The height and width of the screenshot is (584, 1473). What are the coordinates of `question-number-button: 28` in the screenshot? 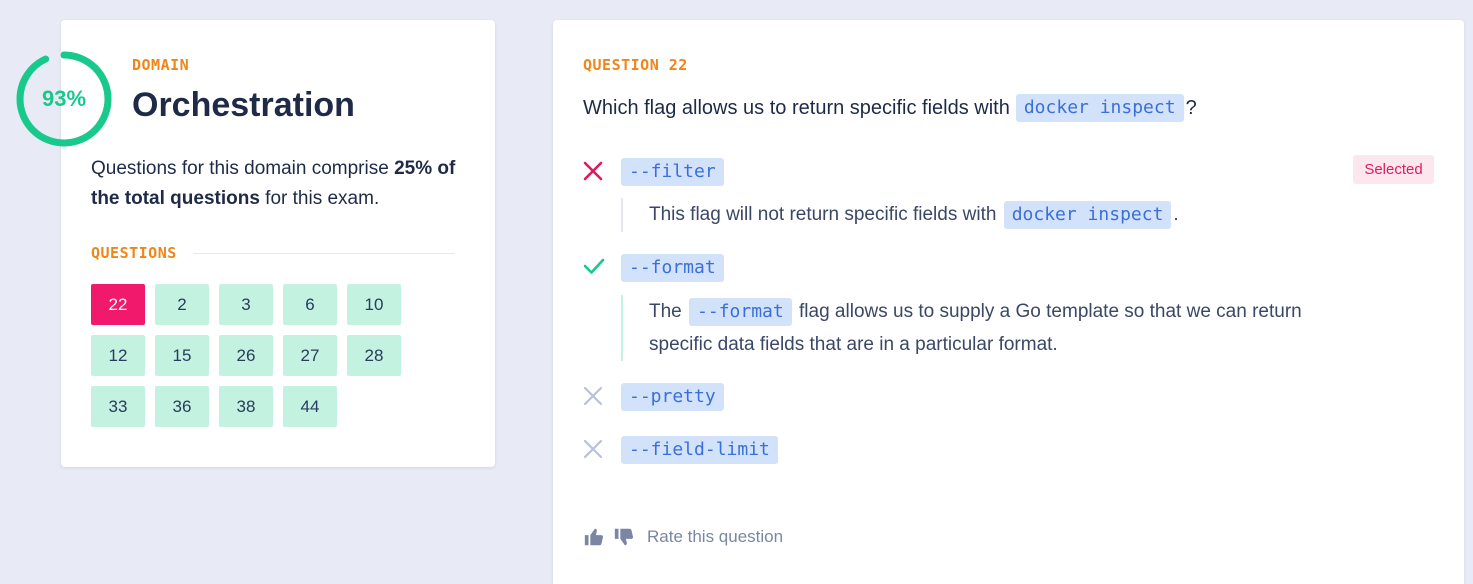 It's located at (374, 355).